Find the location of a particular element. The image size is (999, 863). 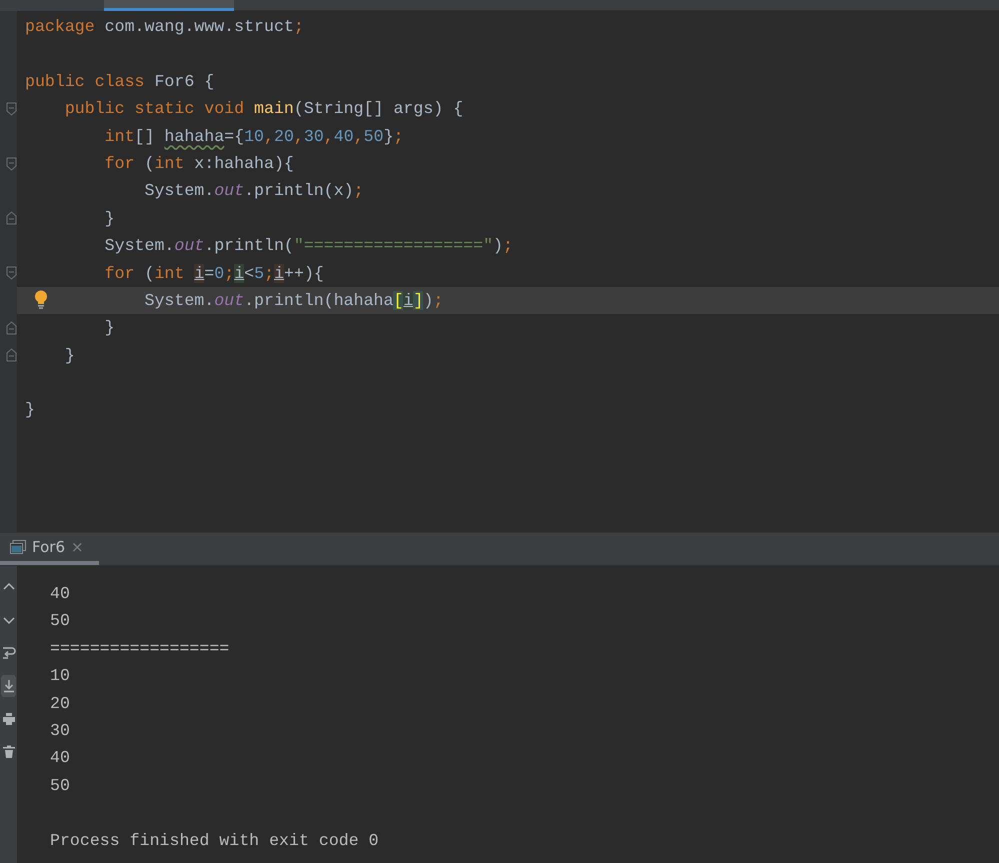

code-line: int[] hahaha={10,20,30,40,50}; is located at coordinates (254, 137).